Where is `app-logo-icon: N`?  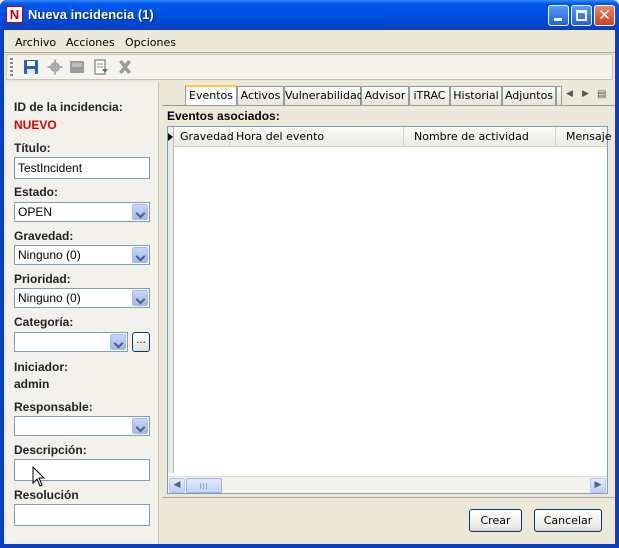 app-logo-icon: N is located at coordinates (14, 14).